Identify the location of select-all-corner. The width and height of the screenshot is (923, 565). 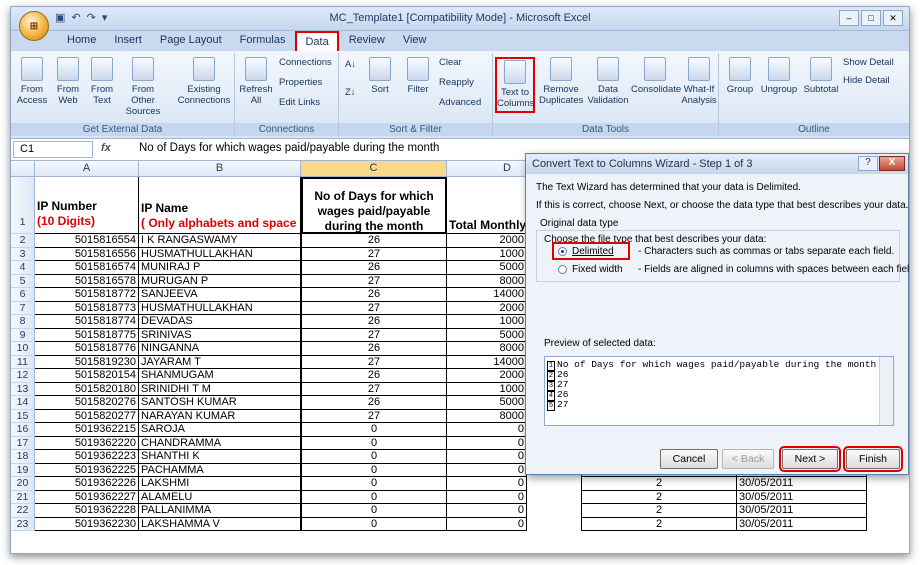
(23, 169).